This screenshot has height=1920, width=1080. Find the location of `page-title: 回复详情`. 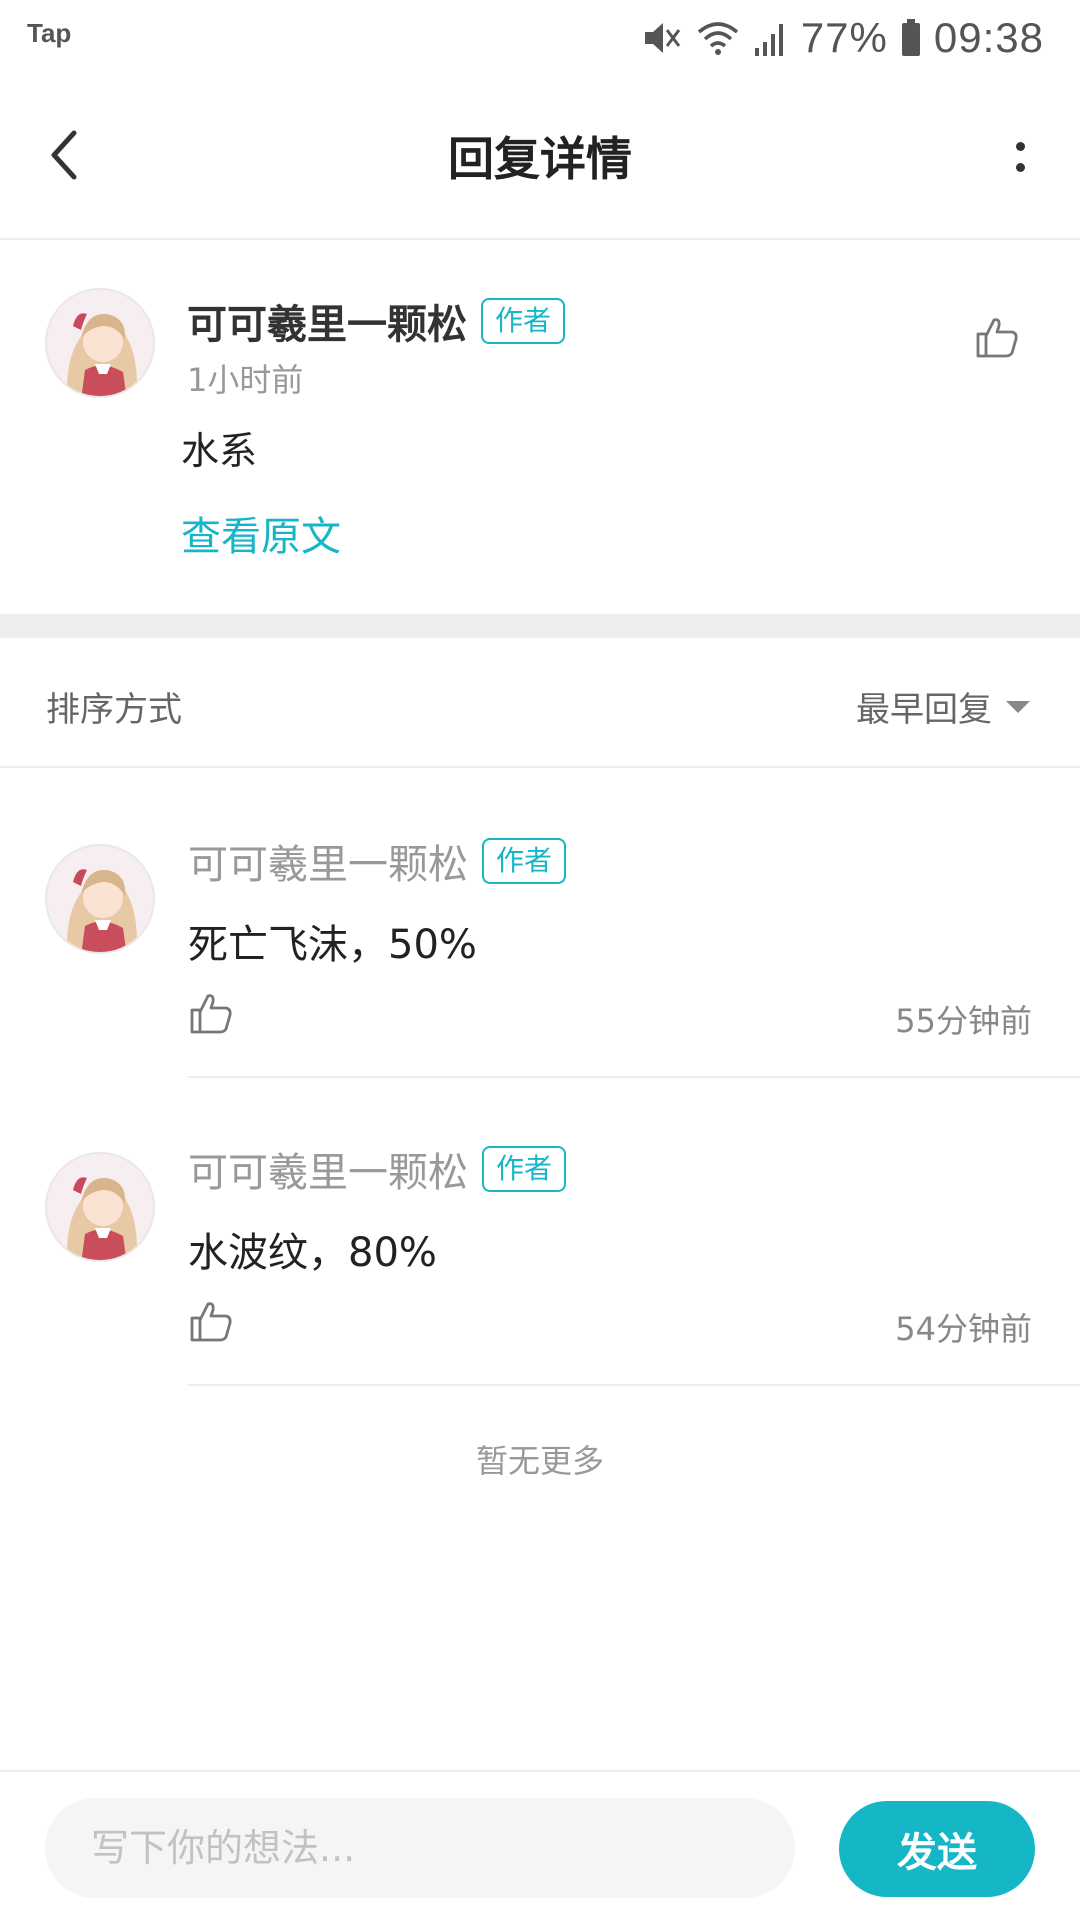

page-title: 回复详情 is located at coordinates (540, 159).